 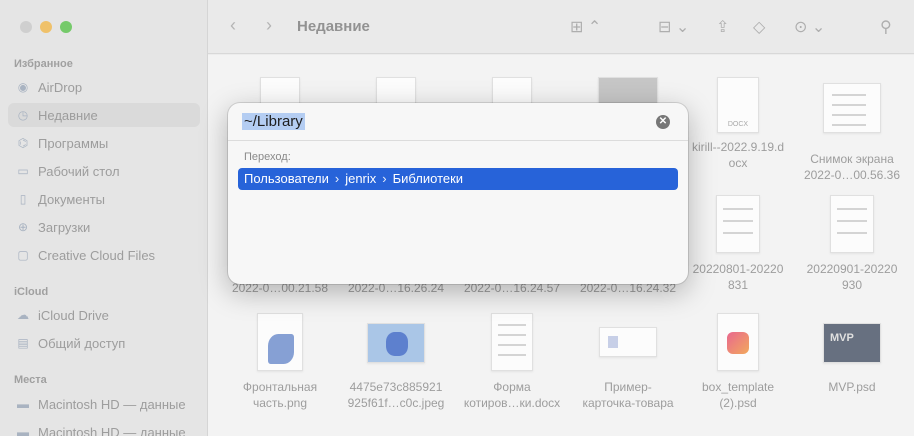 I want to click on docx-thumbnail, so click(x=512, y=342).